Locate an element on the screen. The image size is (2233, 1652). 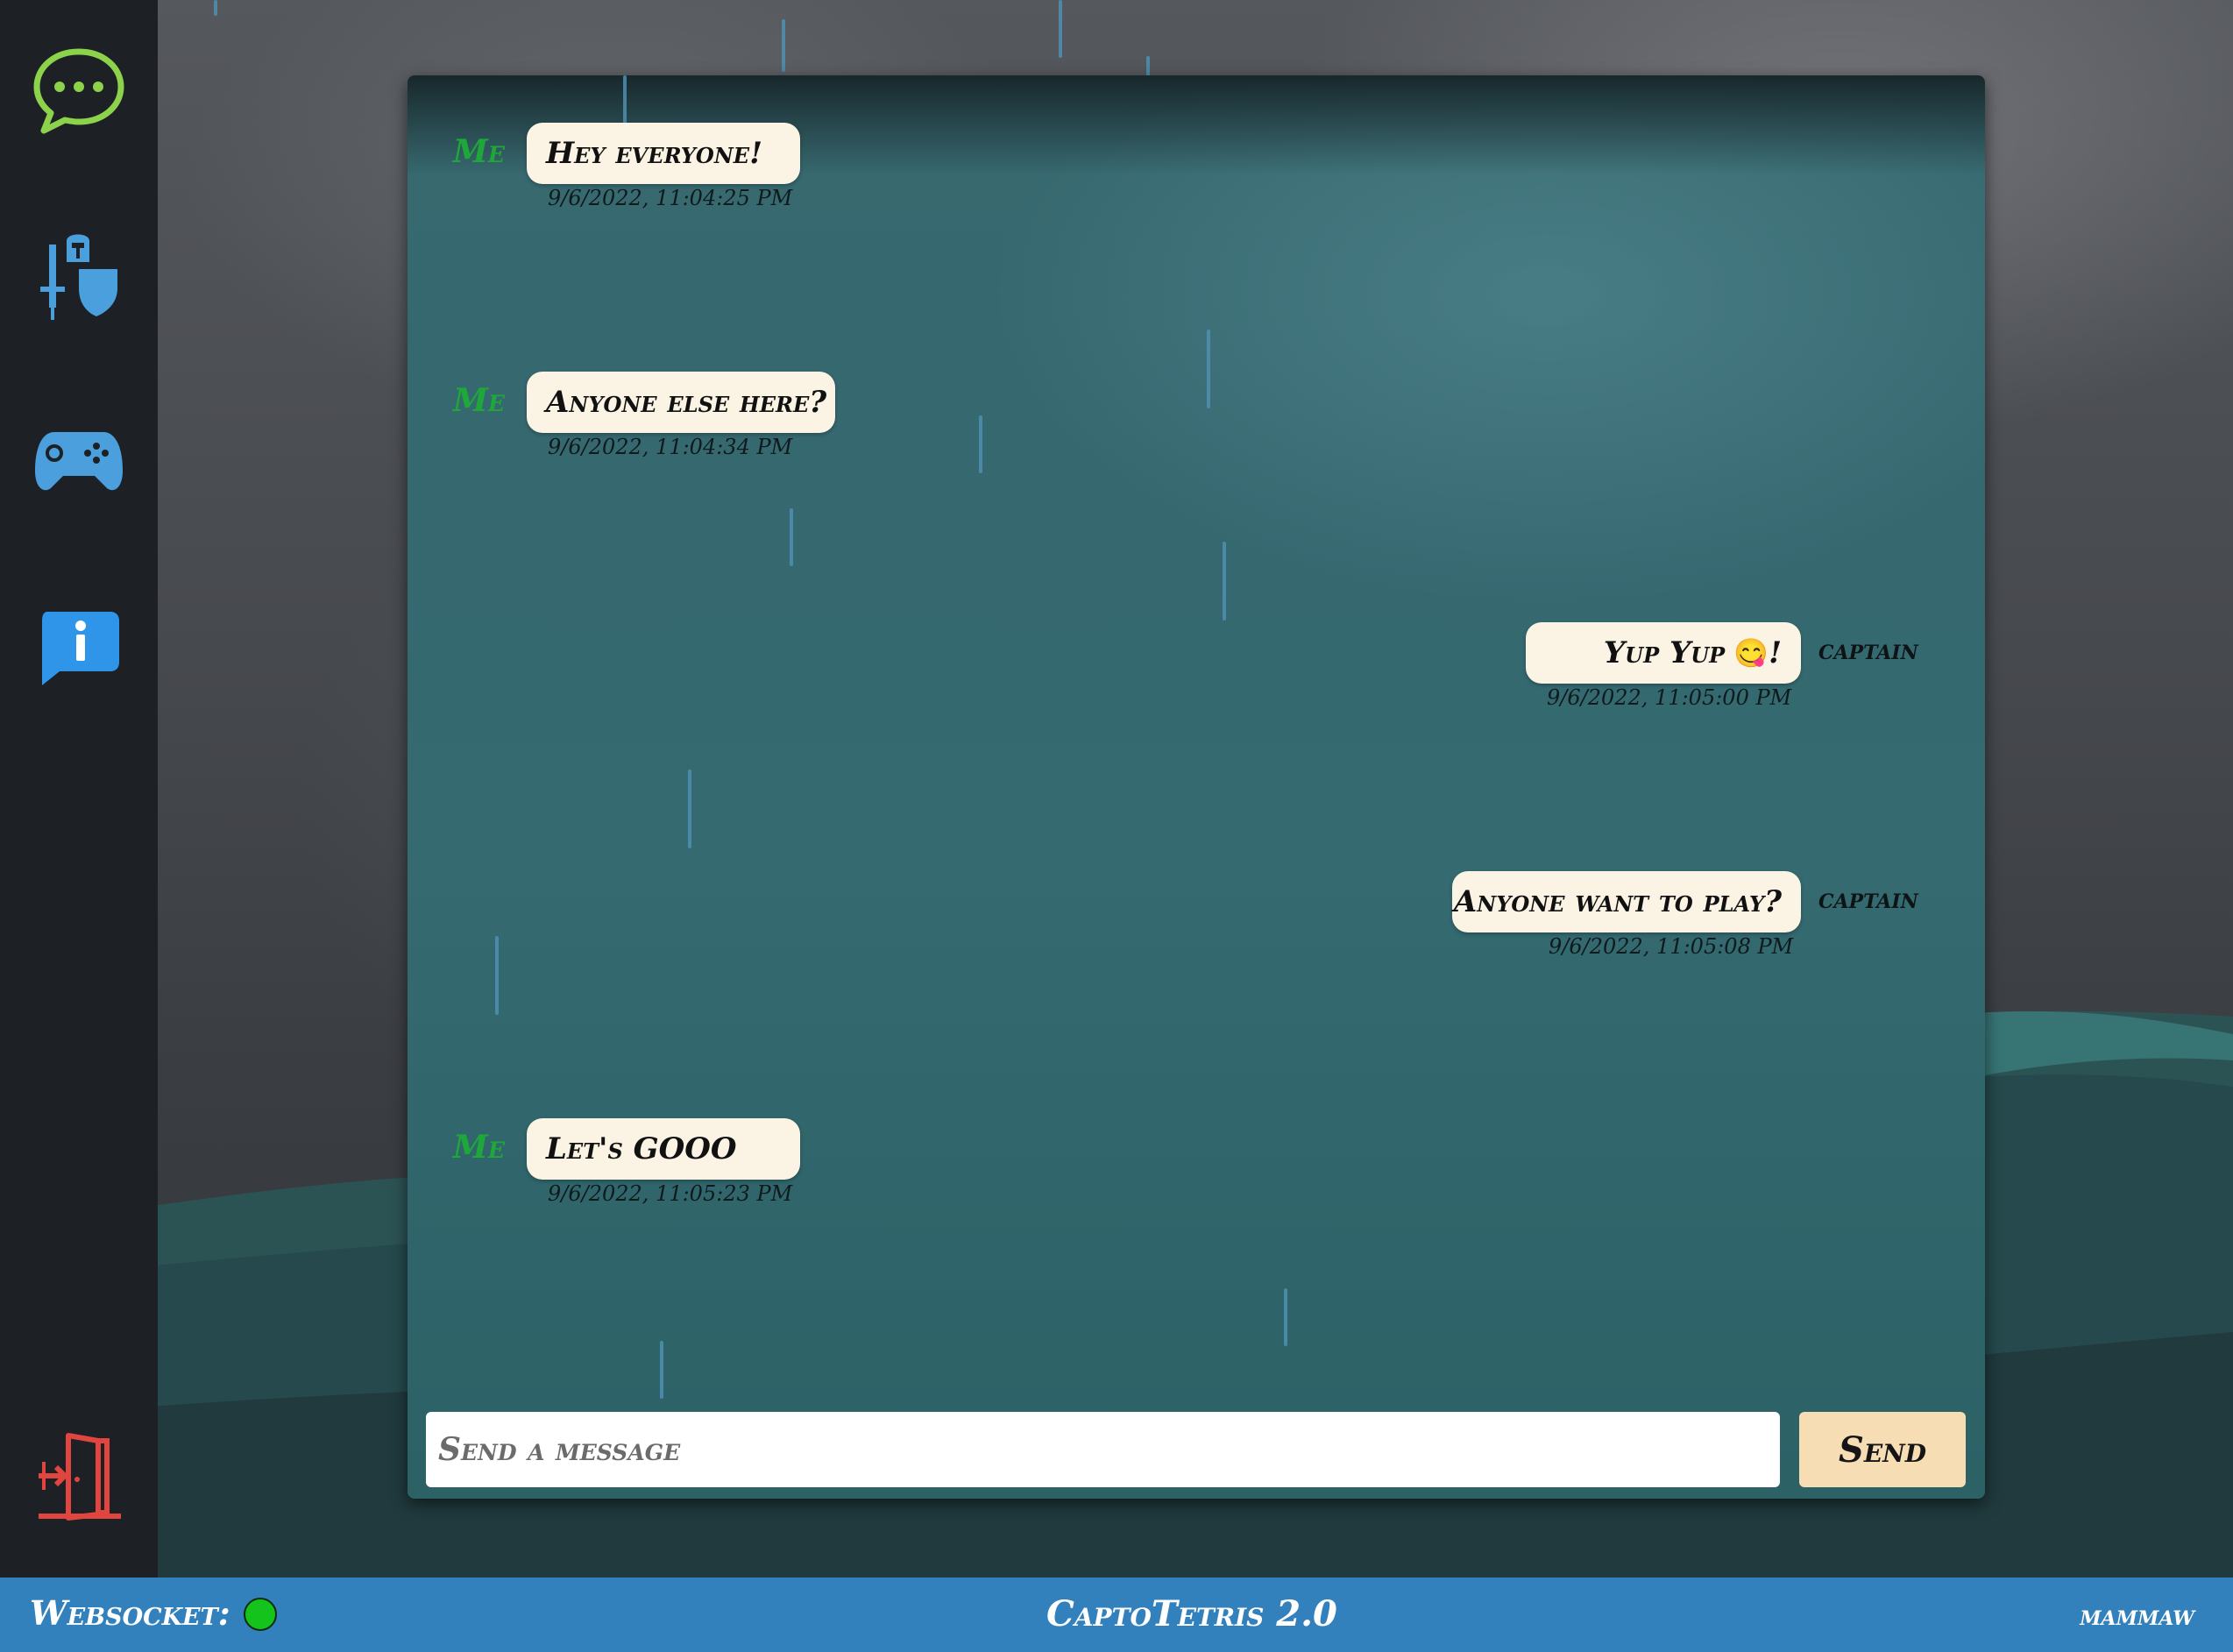
sidebar-item-play is located at coordinates (78, 461).